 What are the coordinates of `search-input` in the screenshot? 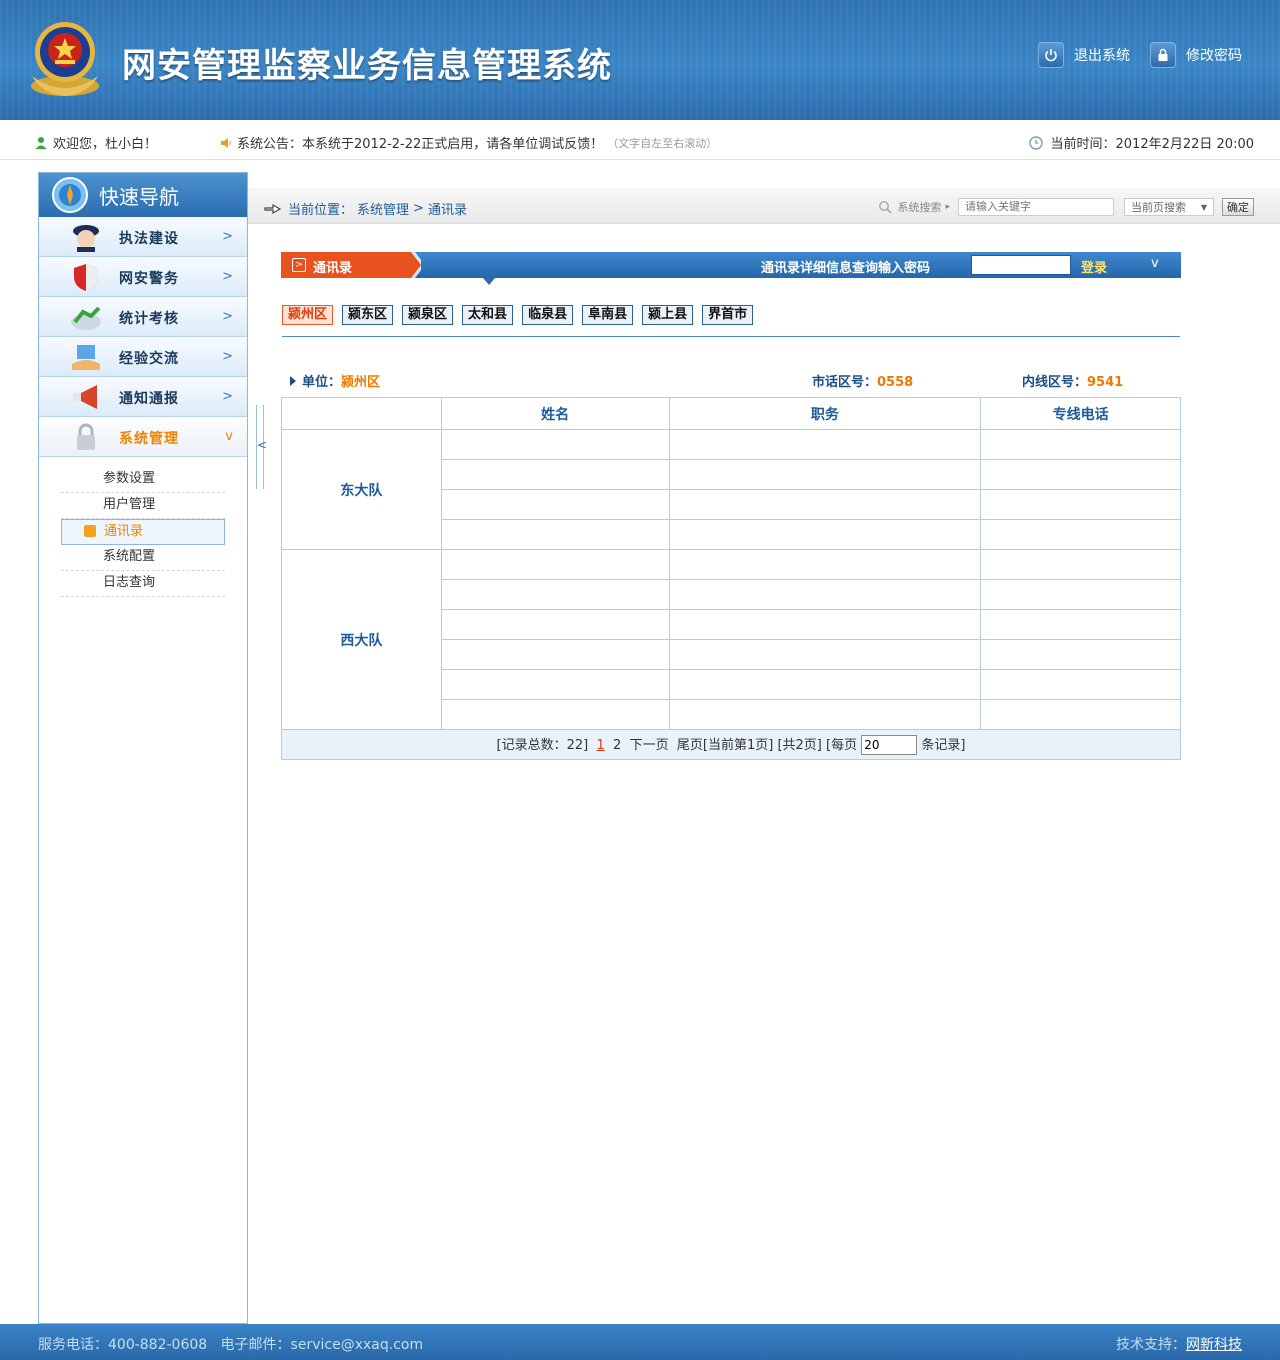 It's located at (1036, 207).